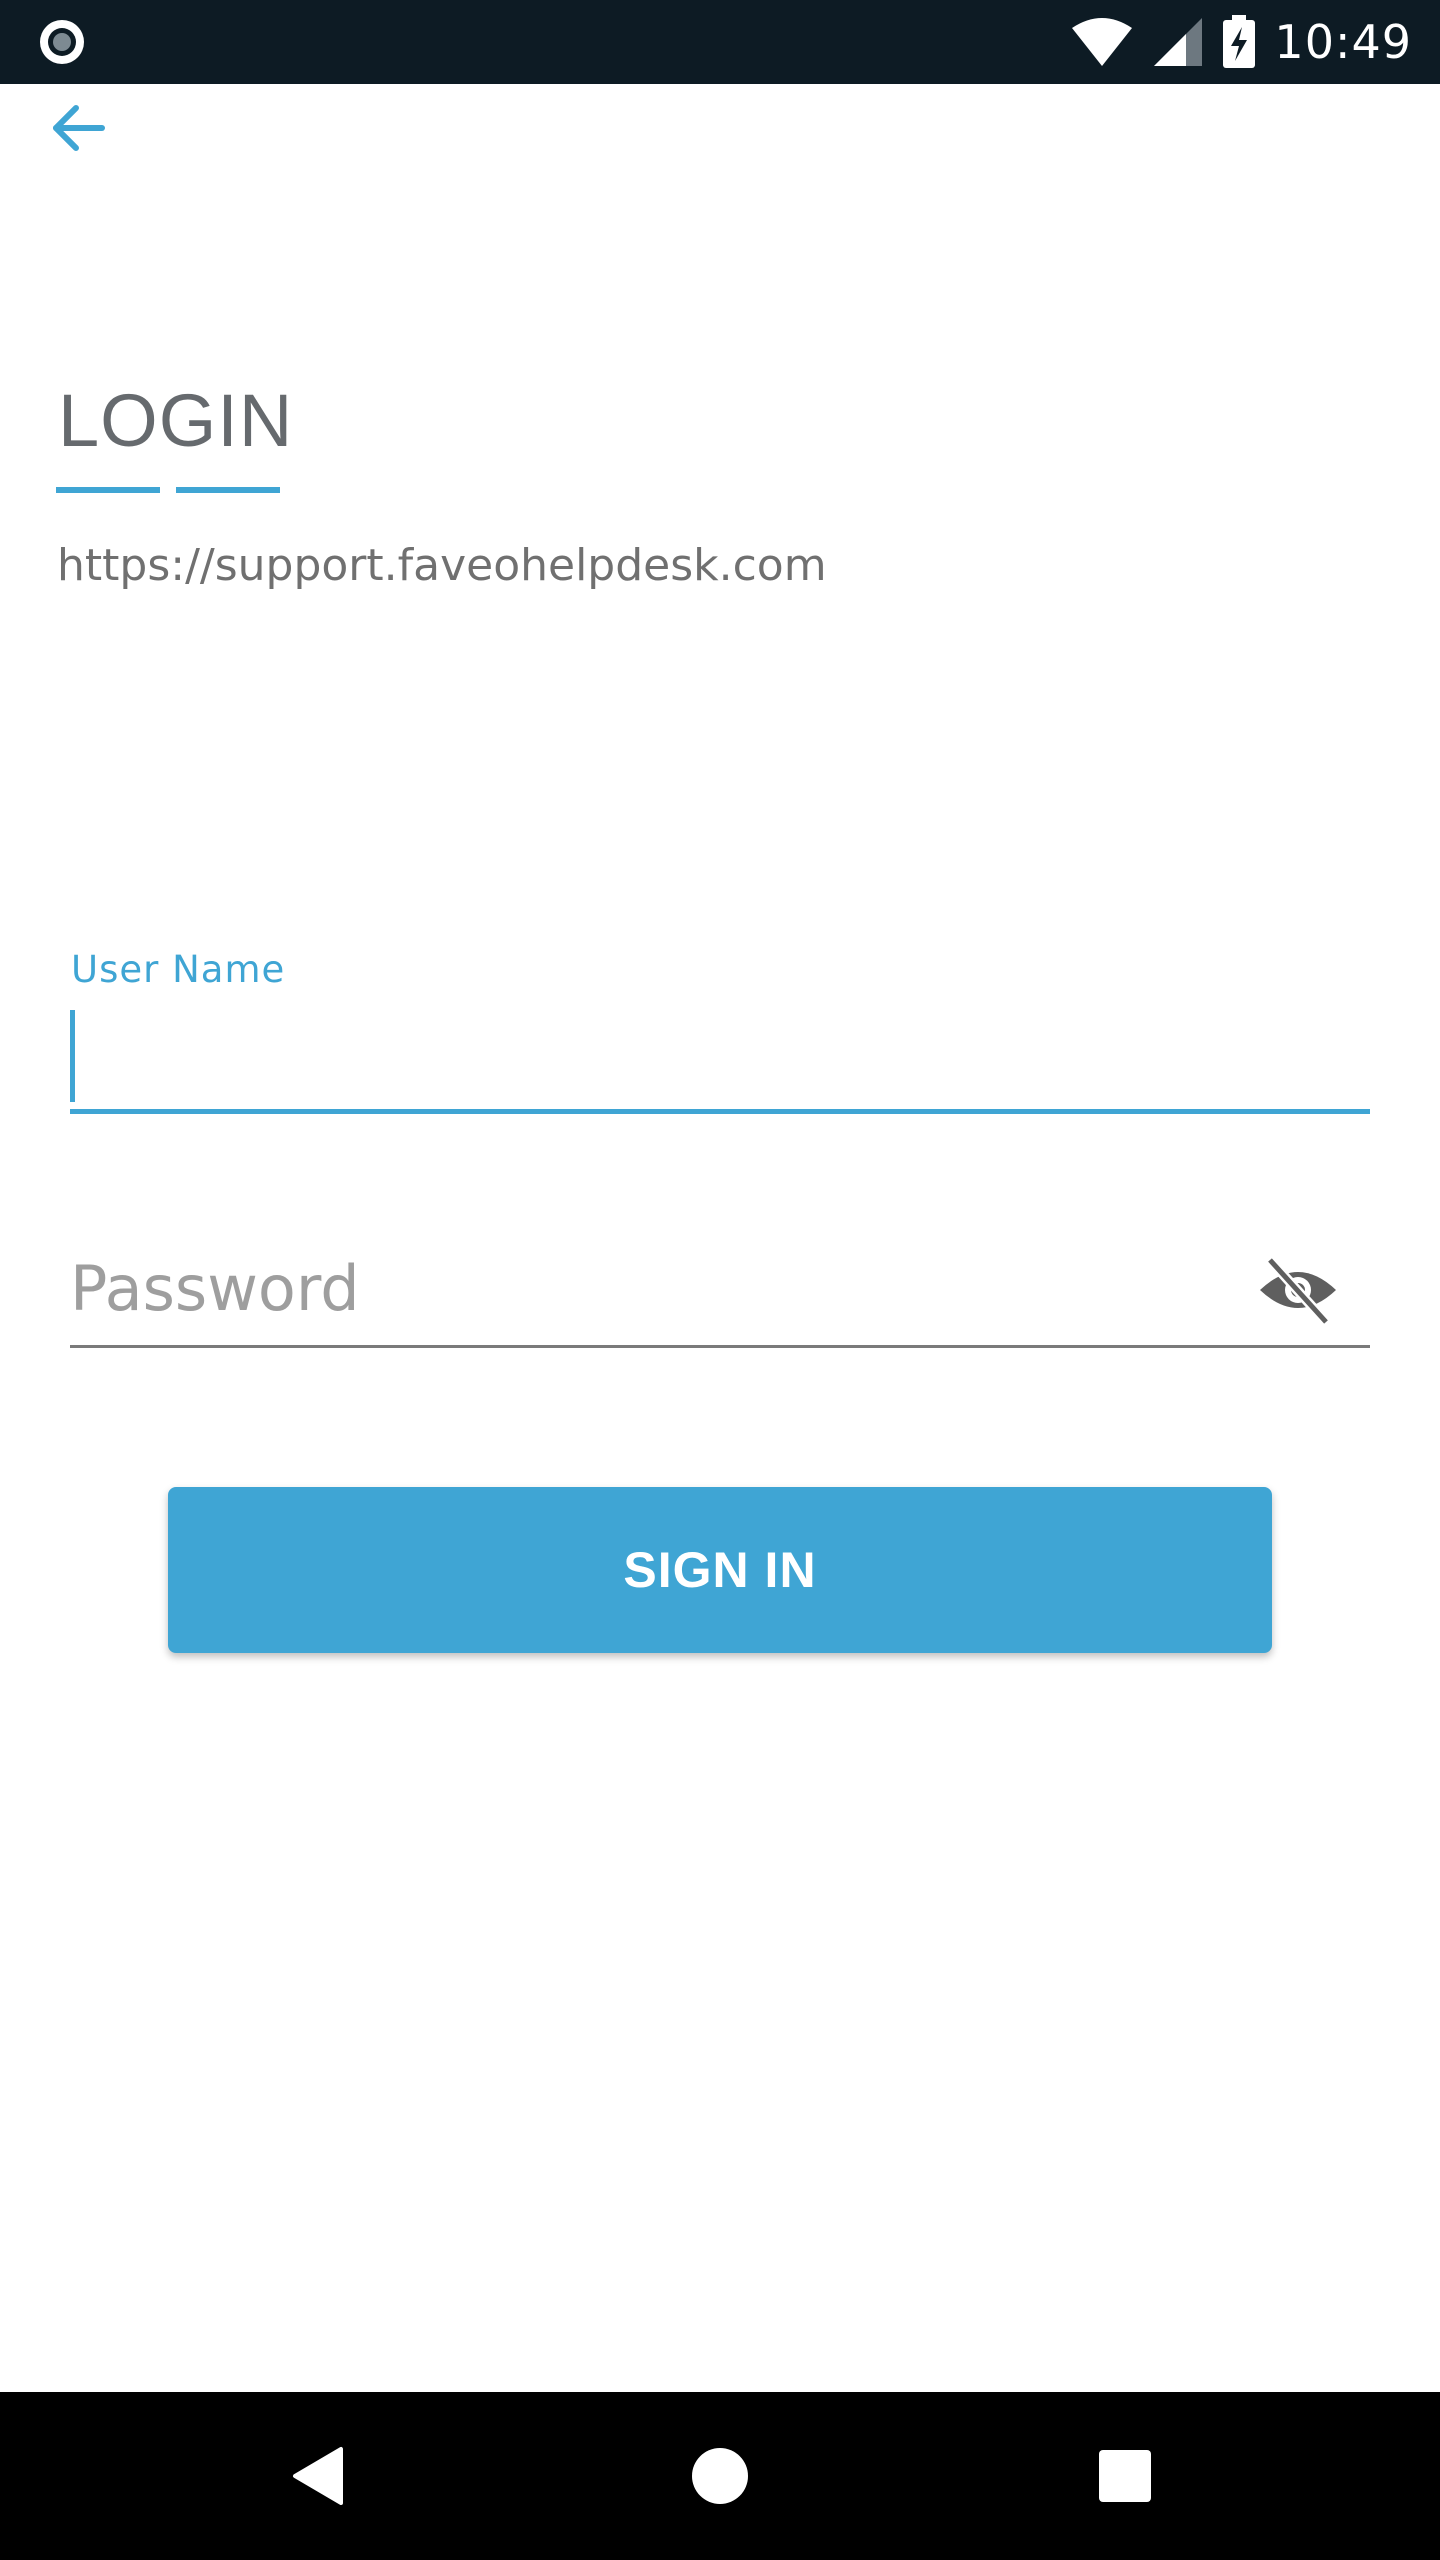 This screenshot has height=2560, width=1440. I want to click on server-url: https://support.faveohelpdesk.com, so click(442, 565).